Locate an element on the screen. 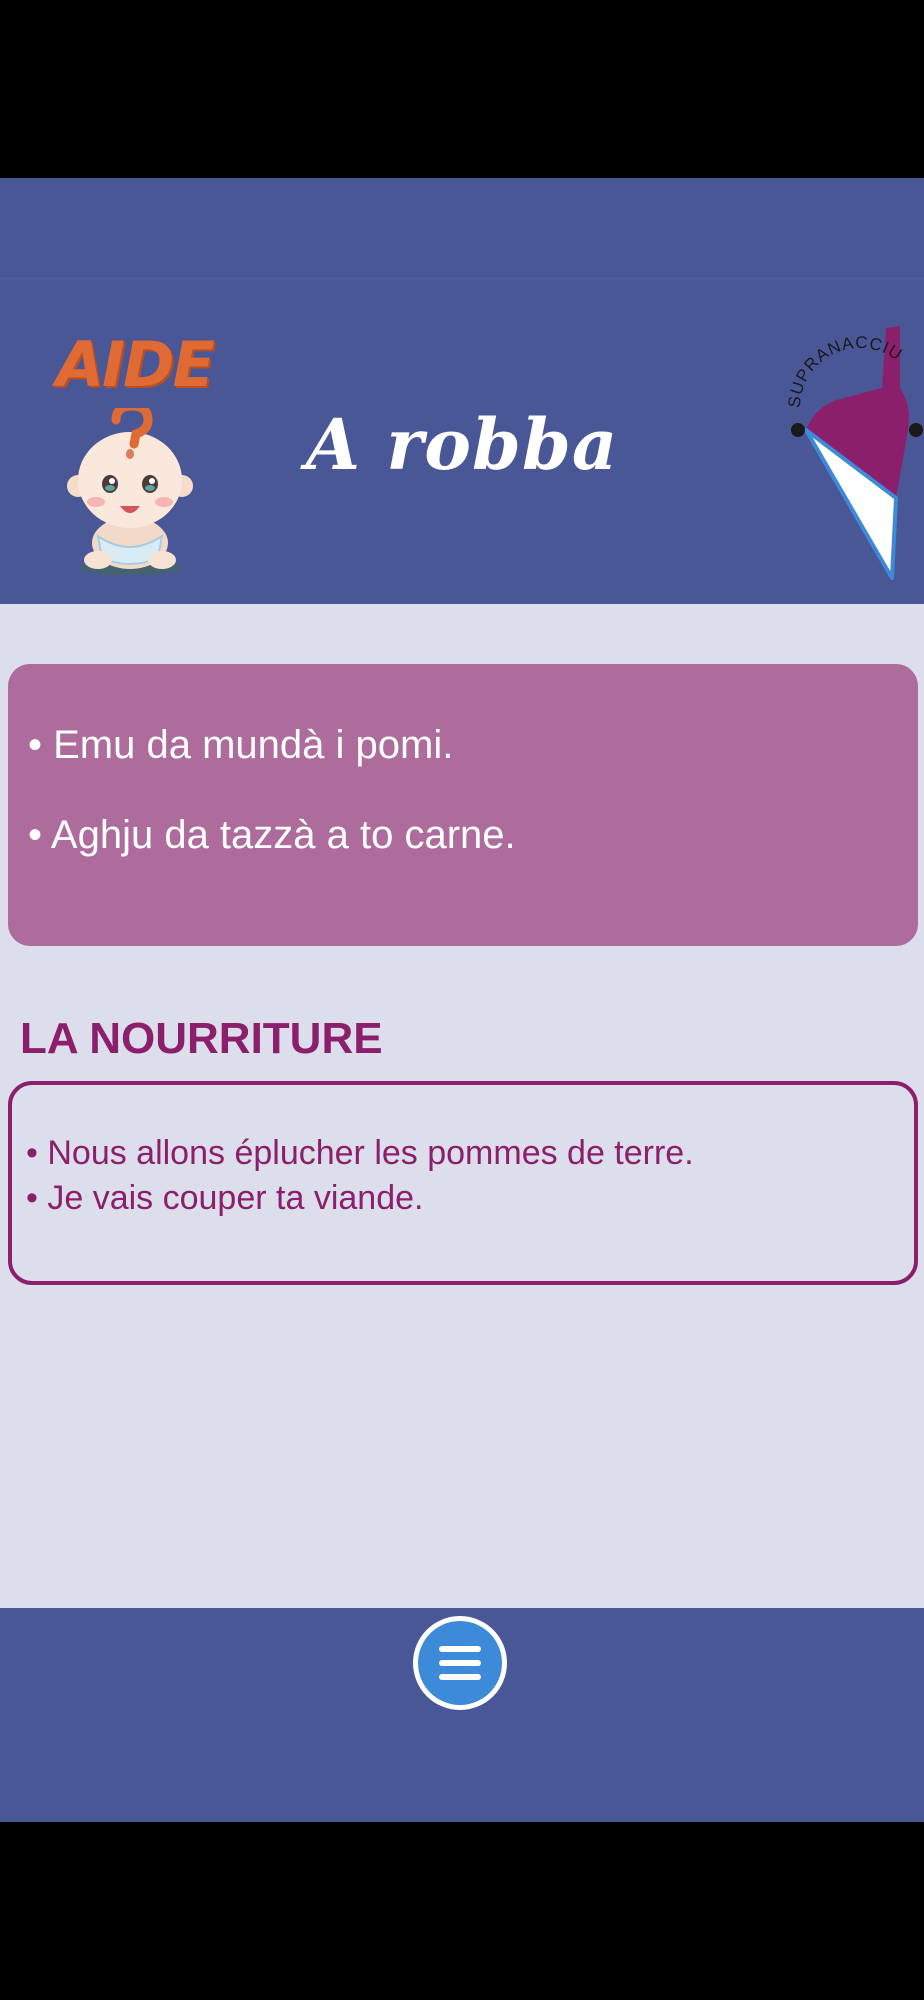 This screenshot has height=2000, width=924. system-nav-bar is located at coordinates (462, 1911).